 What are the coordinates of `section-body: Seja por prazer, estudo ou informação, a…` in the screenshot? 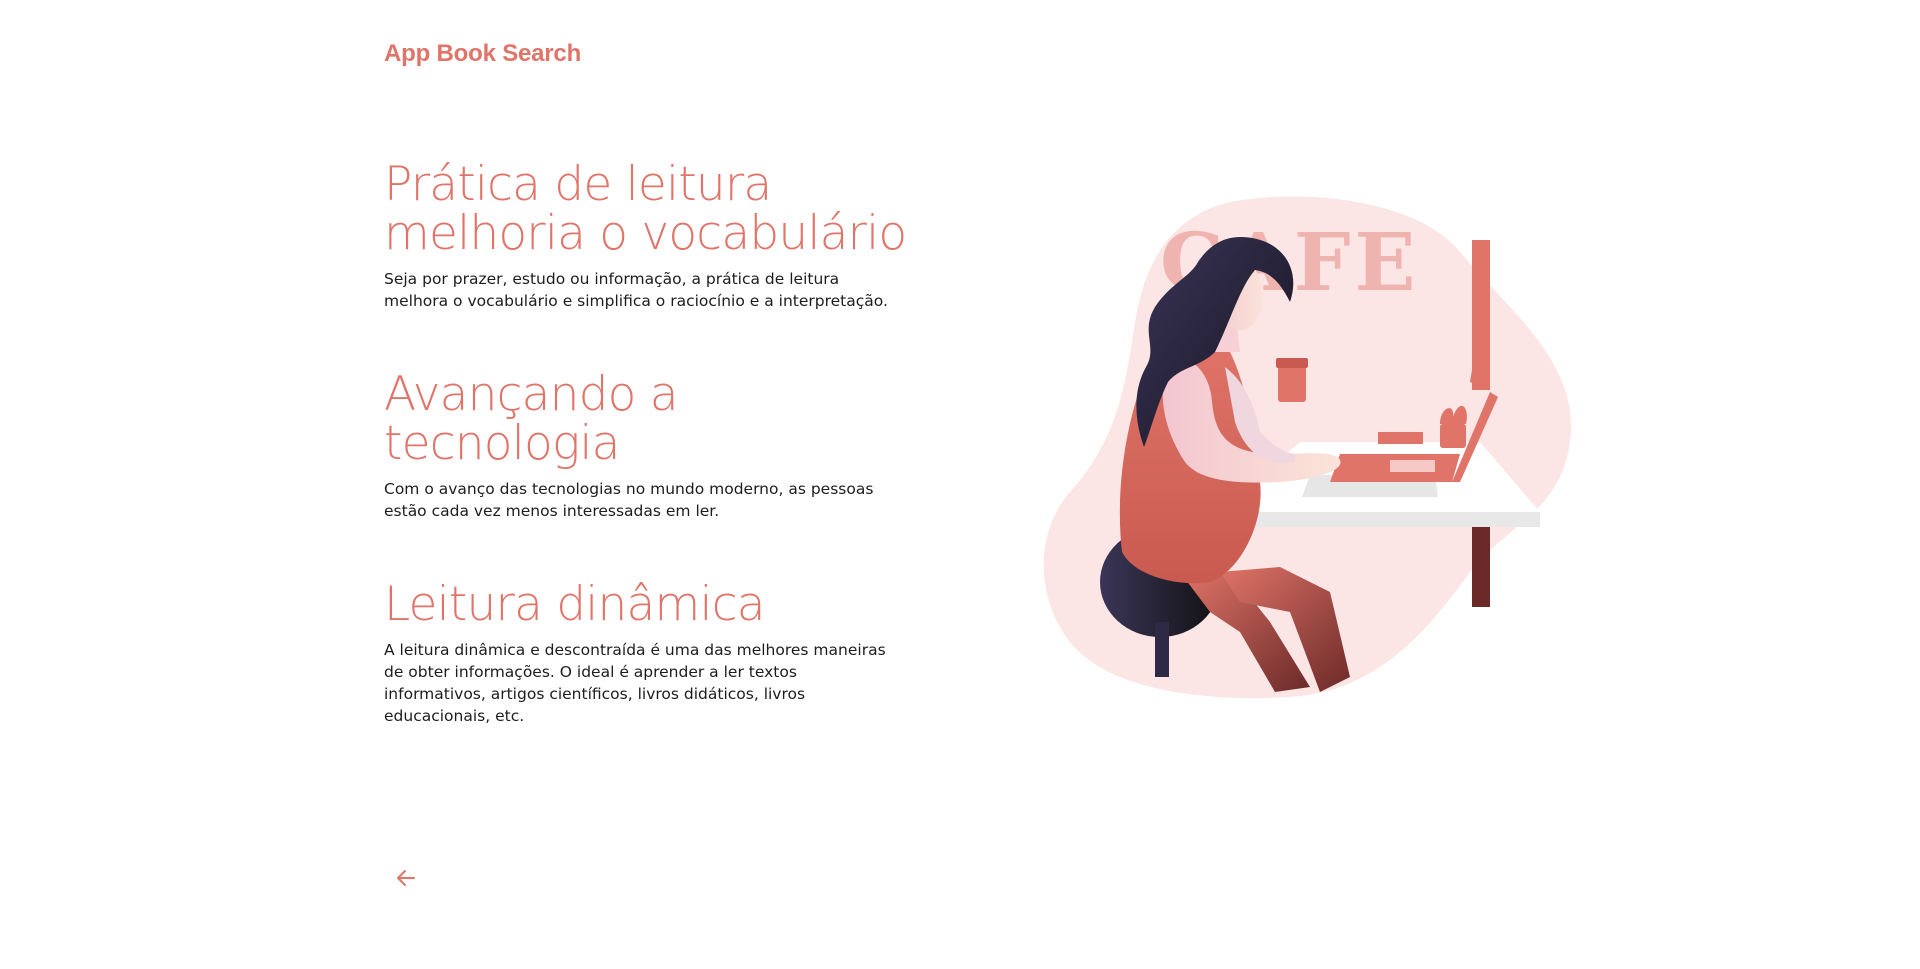 It's located at (636, 290).